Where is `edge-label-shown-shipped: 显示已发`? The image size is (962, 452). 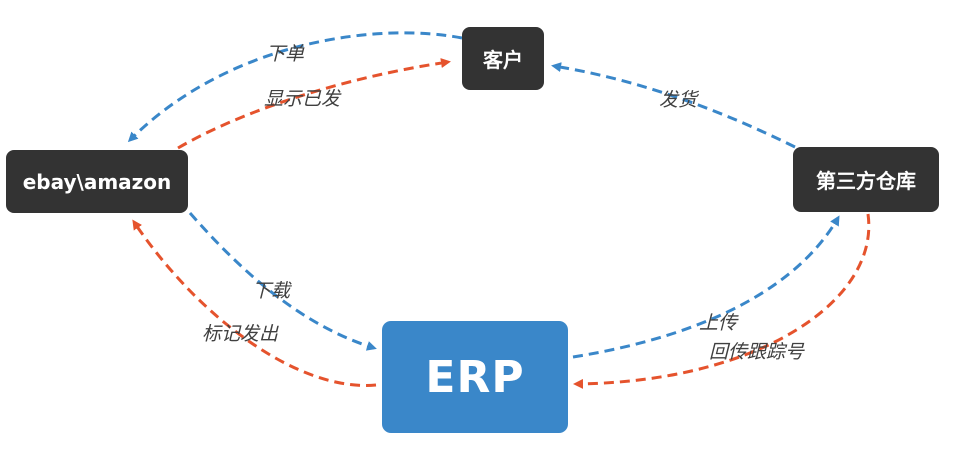
edge-label-shown-shipped: 显示已发 is located at coordinates (302, 99).